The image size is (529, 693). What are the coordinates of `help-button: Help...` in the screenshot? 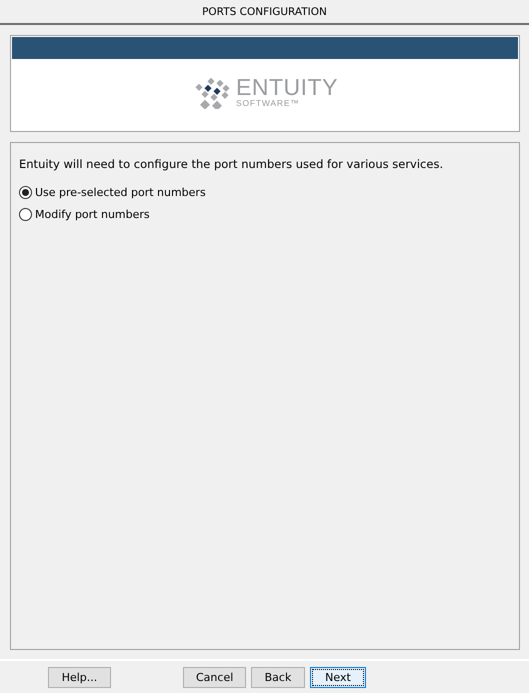 It's located at (79, 677).